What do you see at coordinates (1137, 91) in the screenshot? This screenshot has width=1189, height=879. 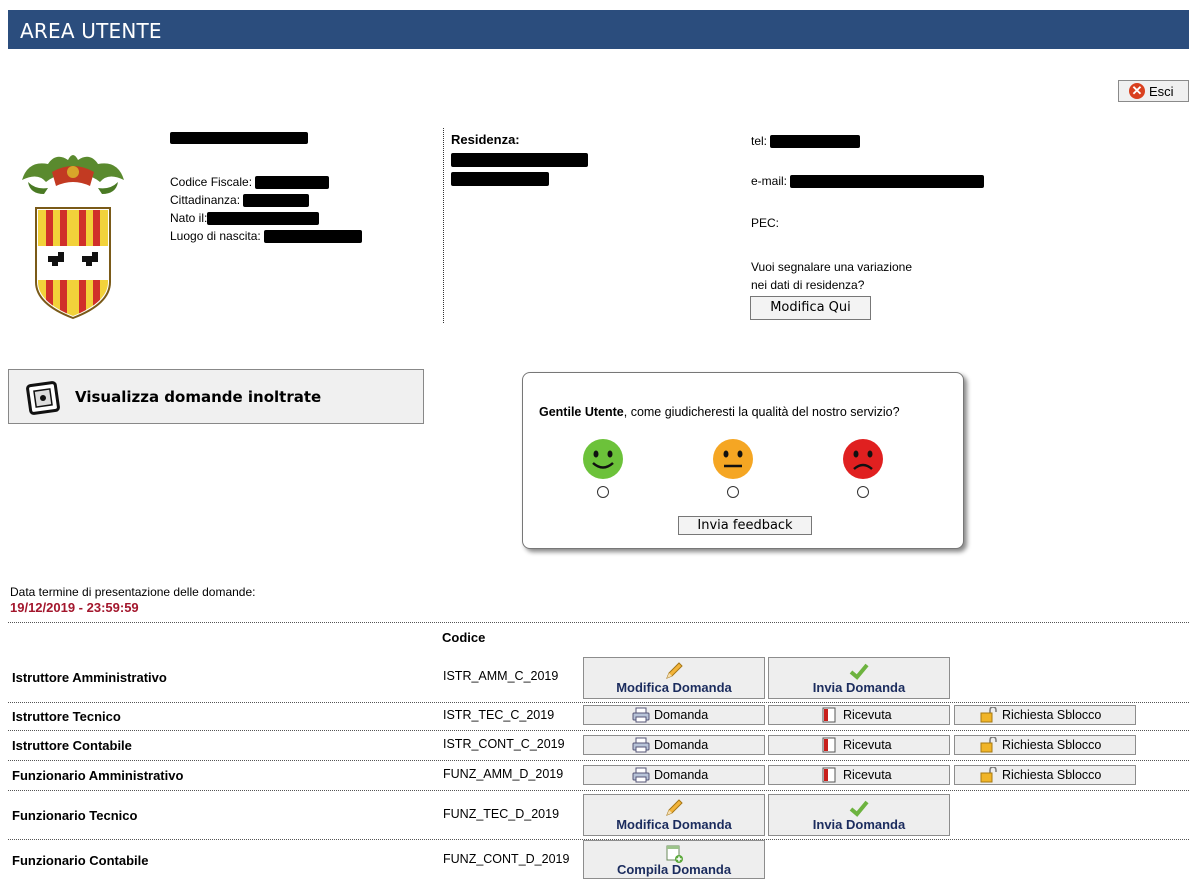 I see `close-icon: ✕` at bounding box center [1137, 91].